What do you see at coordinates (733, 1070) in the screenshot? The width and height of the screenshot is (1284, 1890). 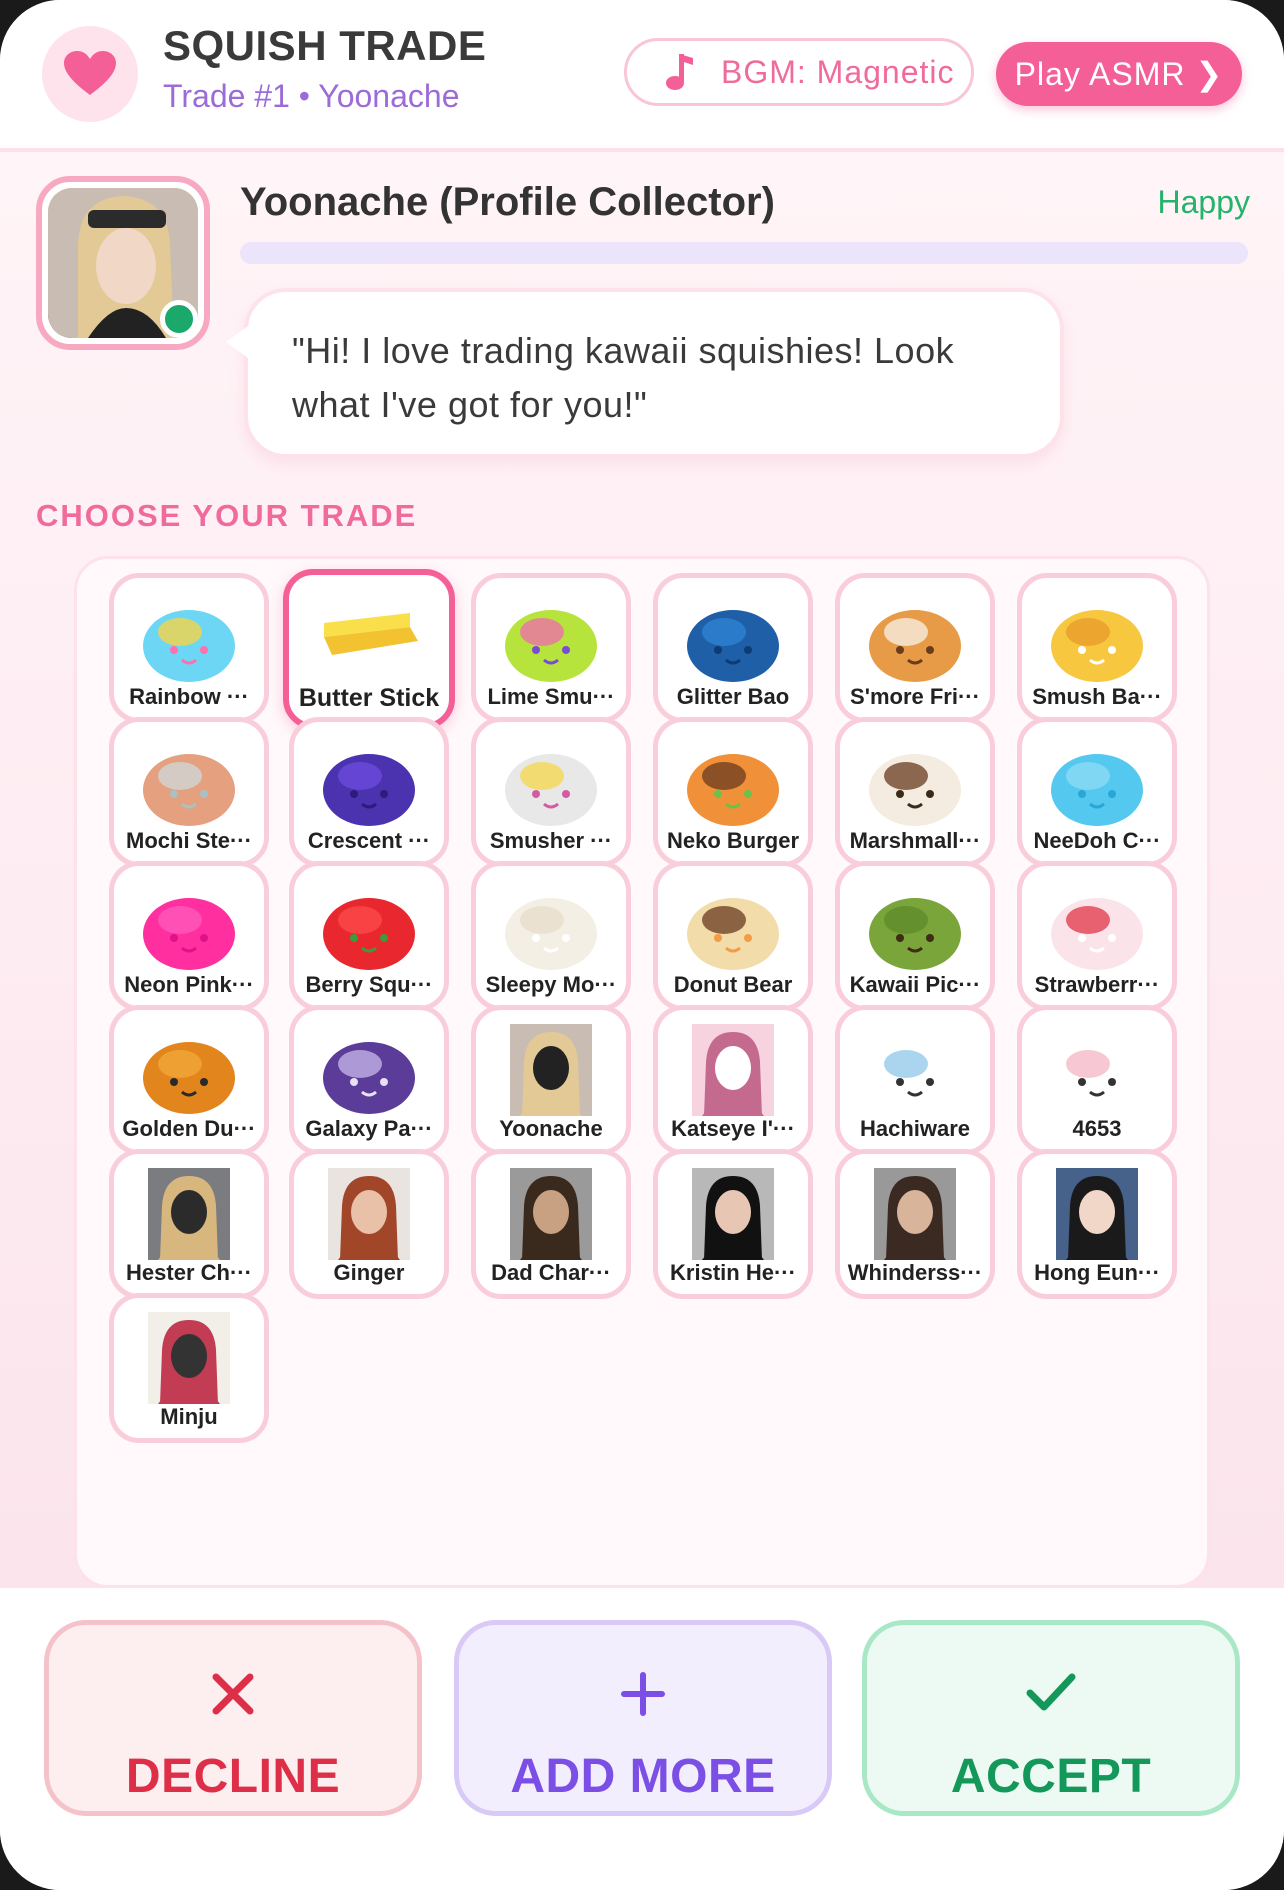 I see `katseye-poster-icon` at bounding box center [733, 1070].